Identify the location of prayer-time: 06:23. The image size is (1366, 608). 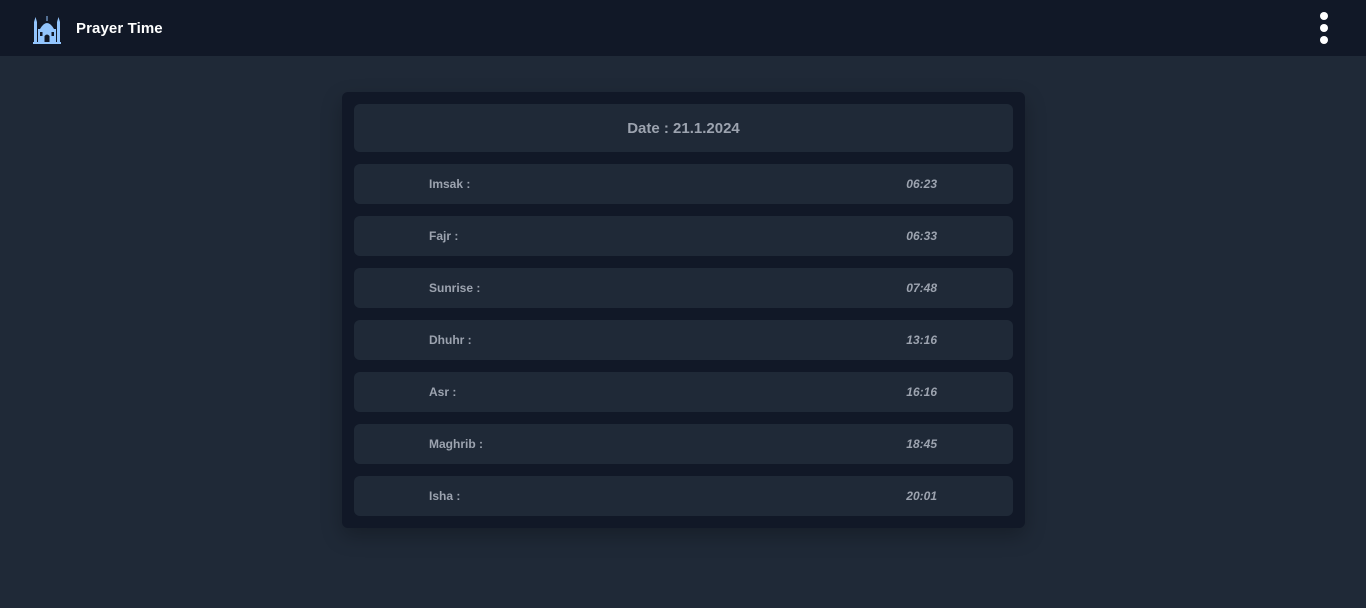
(921, 184).